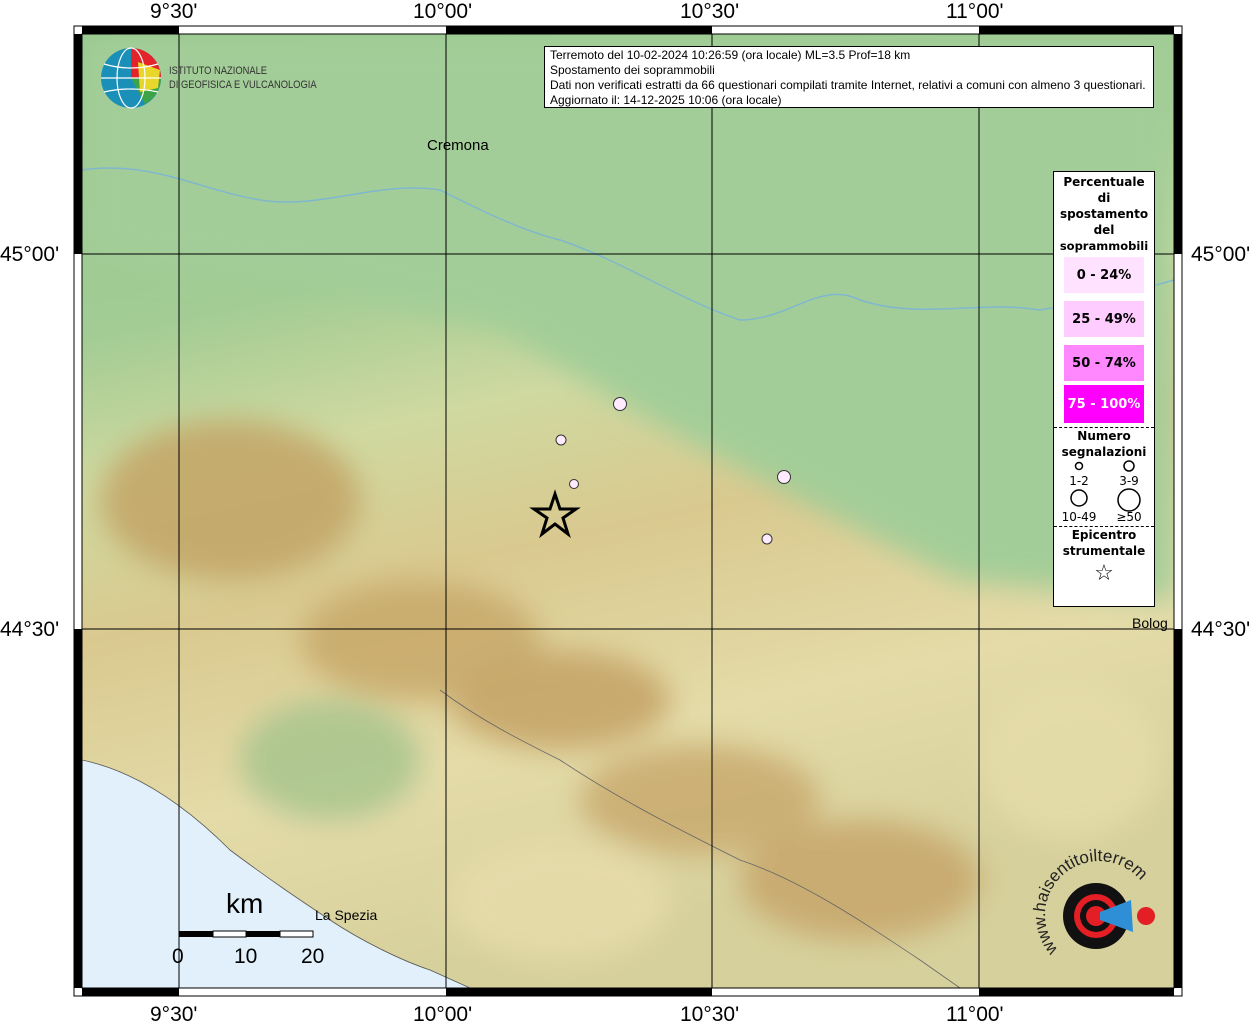 The image size is (1256, 1027). Describe the element at coordinates (178, 956) in the screenshot. I see `scale-label: 0` at that location.